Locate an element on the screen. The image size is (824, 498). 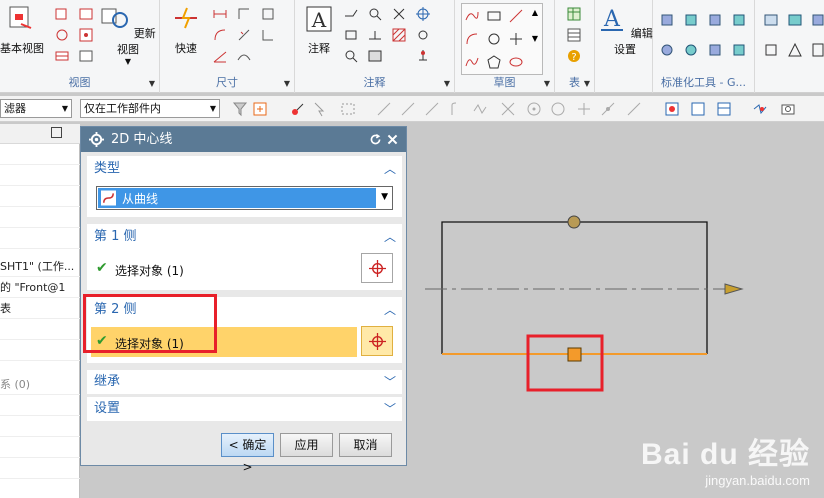
circle-icon is located at coordinates (494, 39).